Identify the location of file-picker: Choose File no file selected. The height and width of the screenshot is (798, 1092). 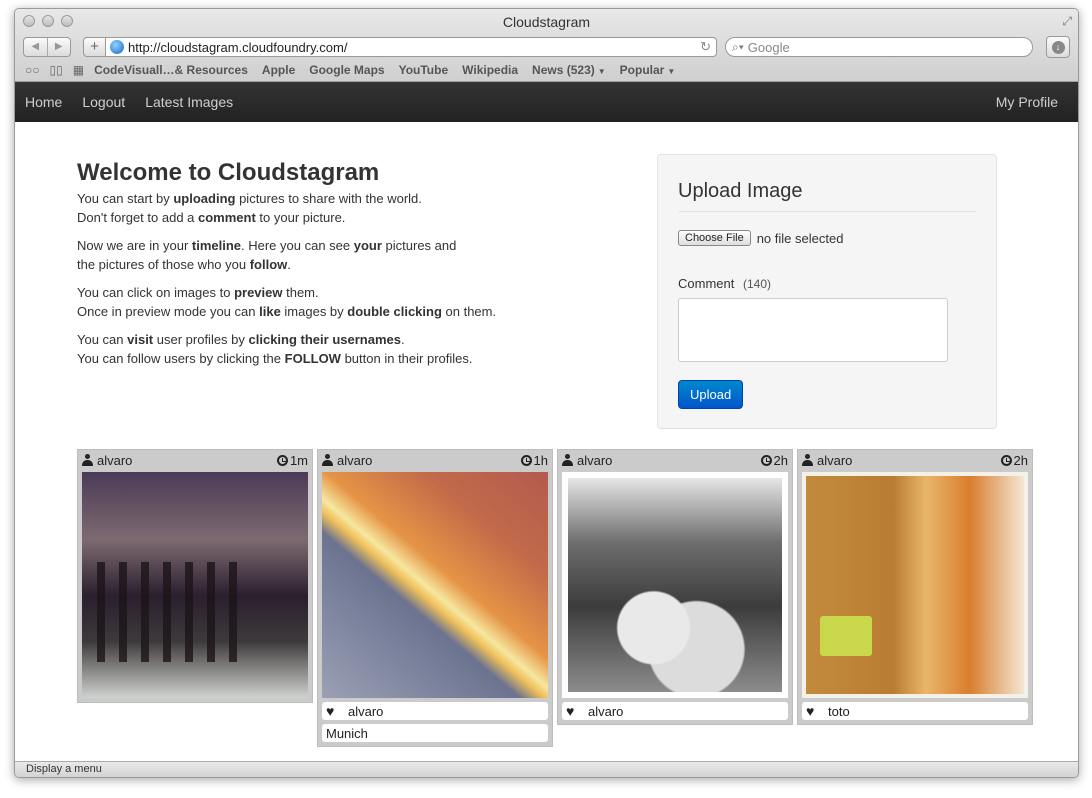
(827, 238).